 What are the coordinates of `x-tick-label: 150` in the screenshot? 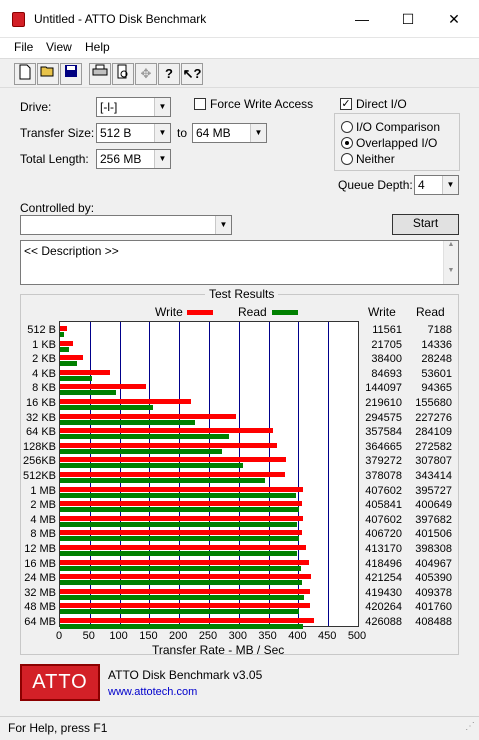 It's located at (148, 636).